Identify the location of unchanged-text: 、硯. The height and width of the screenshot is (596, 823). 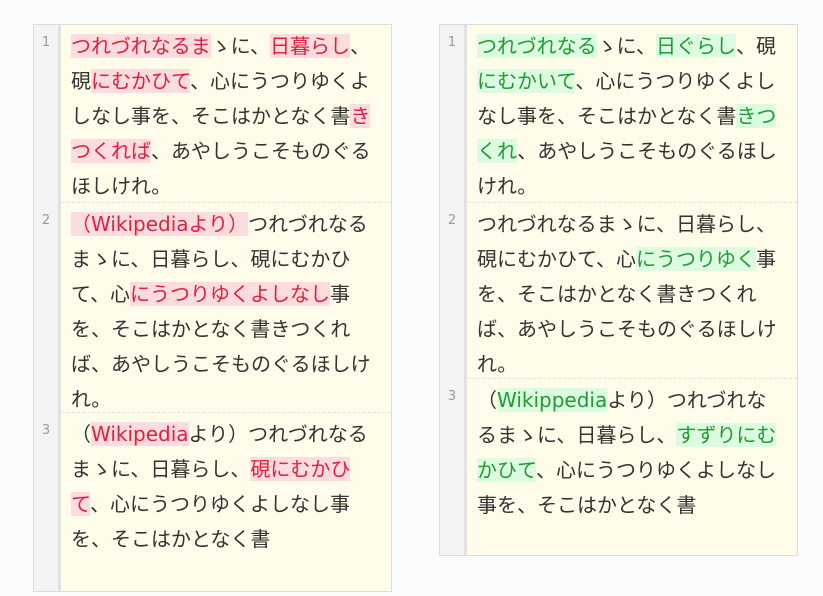
(756, 46).